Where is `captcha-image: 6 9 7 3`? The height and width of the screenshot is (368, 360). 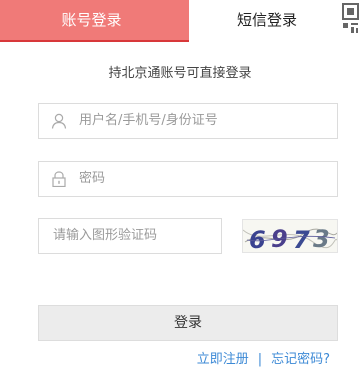
captcha-image: 6 9 7 3 is located at coordinates (290, 236).